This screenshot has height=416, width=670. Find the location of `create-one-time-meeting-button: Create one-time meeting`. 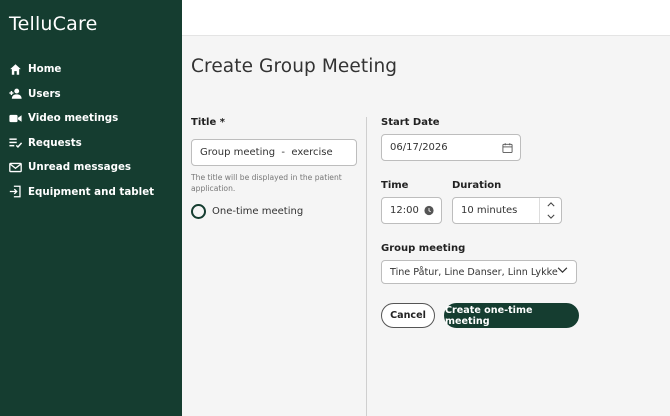

create-one-time-meeting-button: Create one-time meeting is located at coordinates (511, 315).